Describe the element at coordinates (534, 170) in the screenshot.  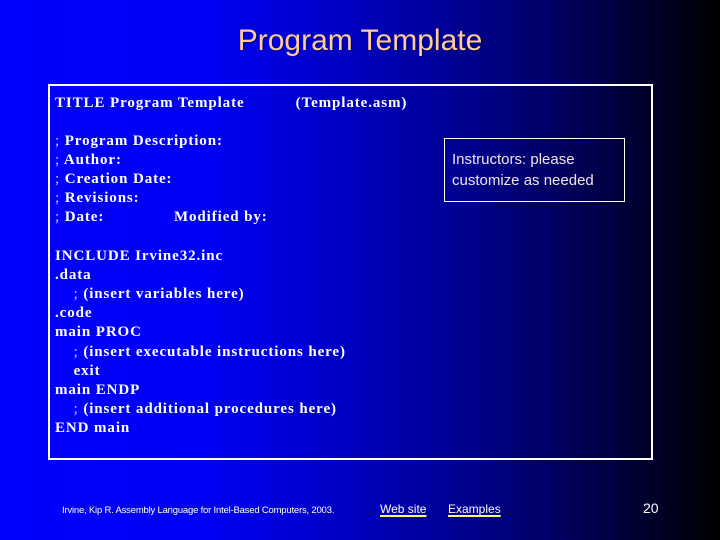
I see `instructor-note: Instructors: please customize as needed` at that location.